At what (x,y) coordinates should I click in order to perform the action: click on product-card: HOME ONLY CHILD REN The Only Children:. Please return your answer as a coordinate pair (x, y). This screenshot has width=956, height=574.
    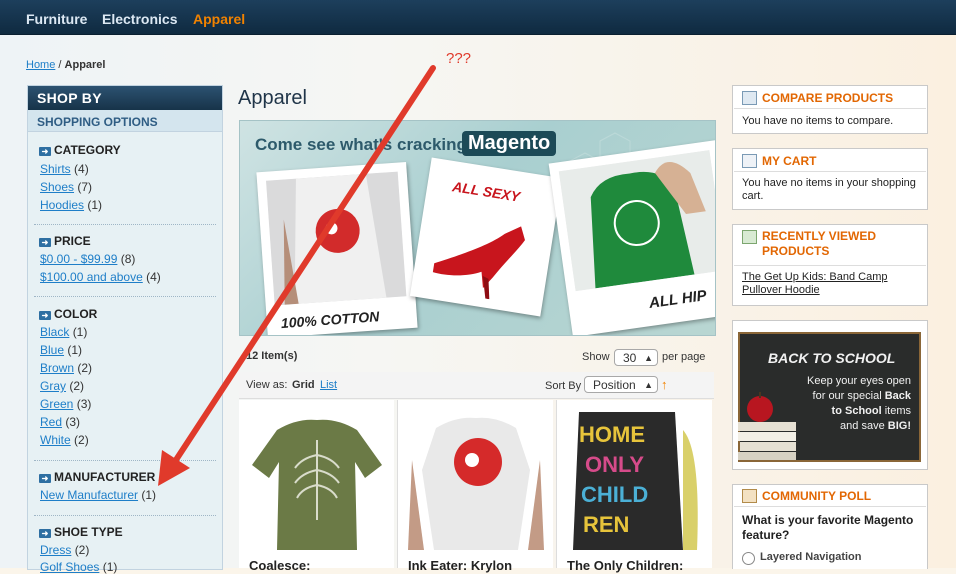
    Looking at the image, I should click on (634, 486).